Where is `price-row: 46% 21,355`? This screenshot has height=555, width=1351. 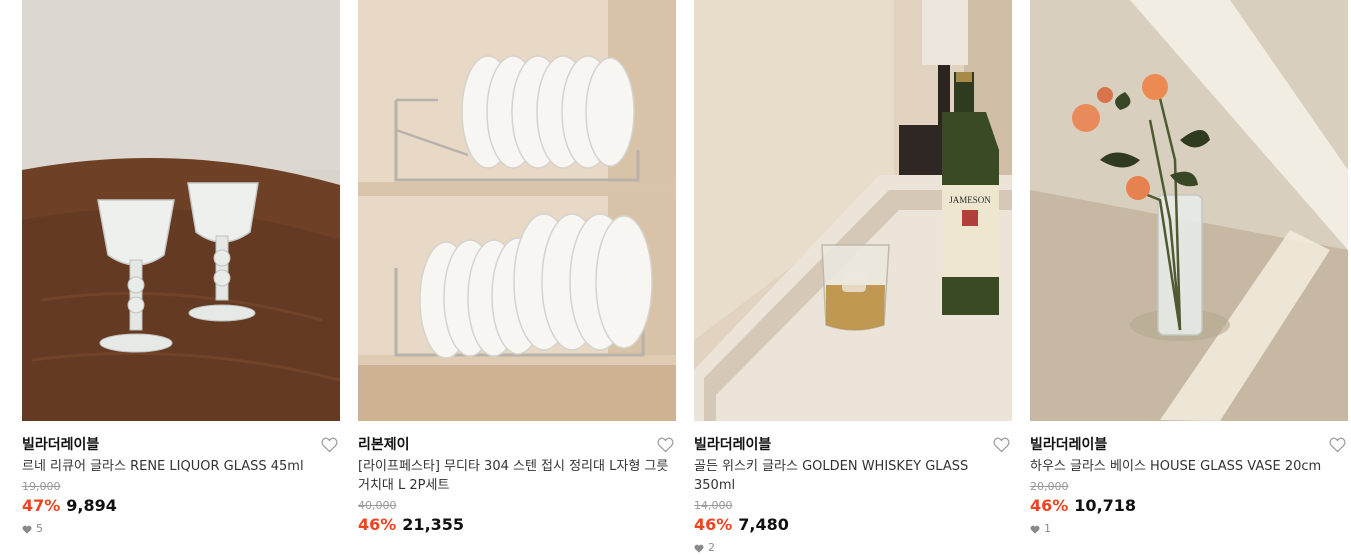
price-row: 46% 21,355 is located at coordinates (517, 525).